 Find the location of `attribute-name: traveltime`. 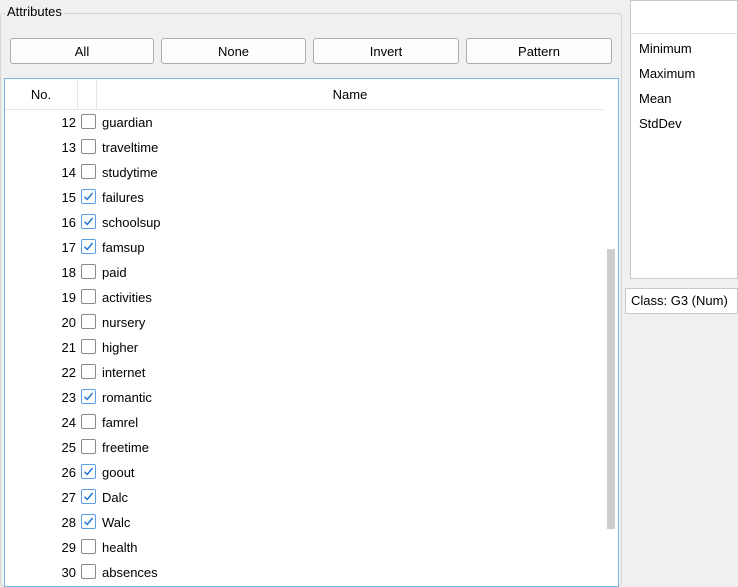

attribute-name: traveltime is located at coordinates (130, 147).